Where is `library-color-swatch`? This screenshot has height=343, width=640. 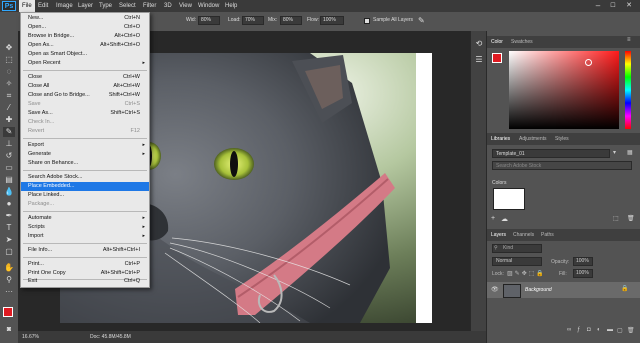
library-color-swatch is located at coordinates (509, 199).